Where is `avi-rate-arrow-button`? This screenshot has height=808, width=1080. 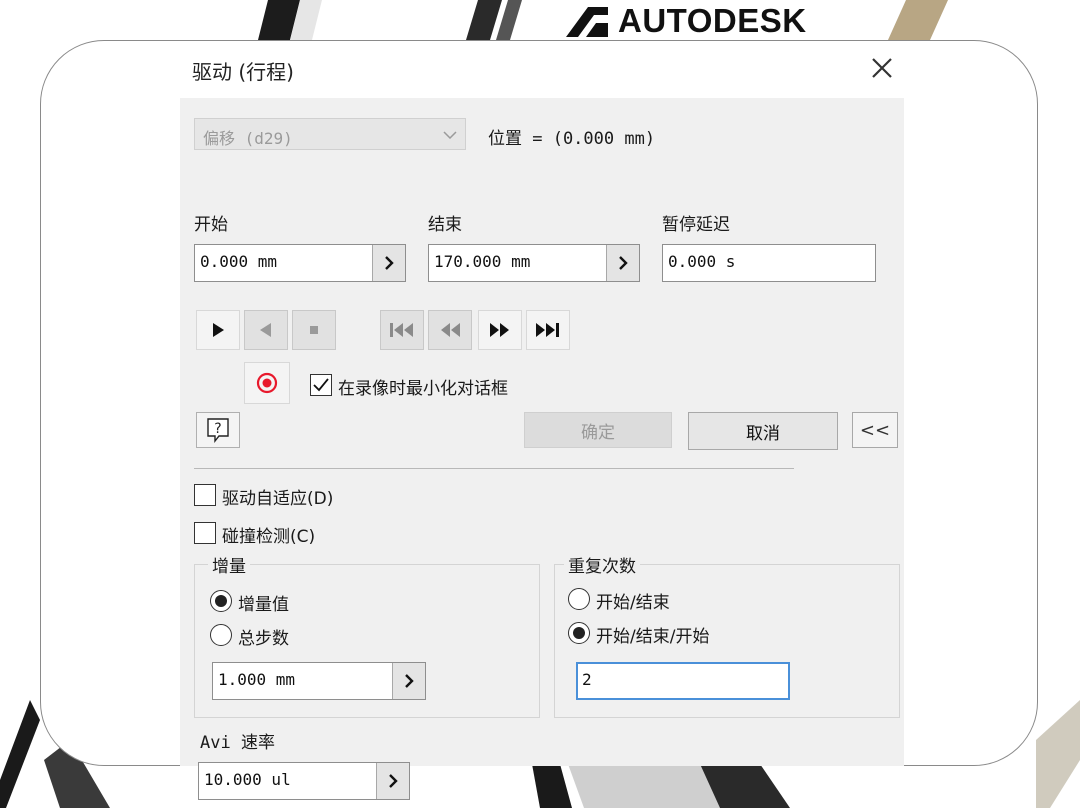 avi-rate-arrow-button is located at coordinates (392, 781).